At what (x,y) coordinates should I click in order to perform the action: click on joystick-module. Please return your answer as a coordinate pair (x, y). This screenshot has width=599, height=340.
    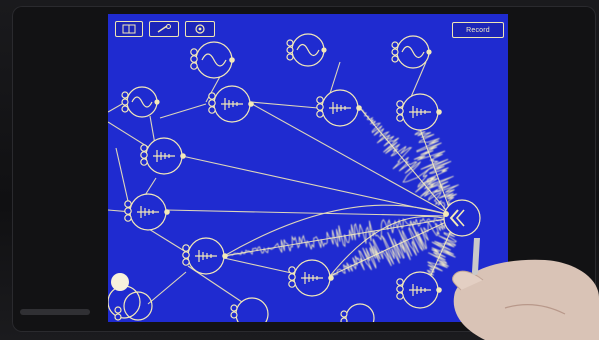
    Looking at the image, I should click on (130, 303).